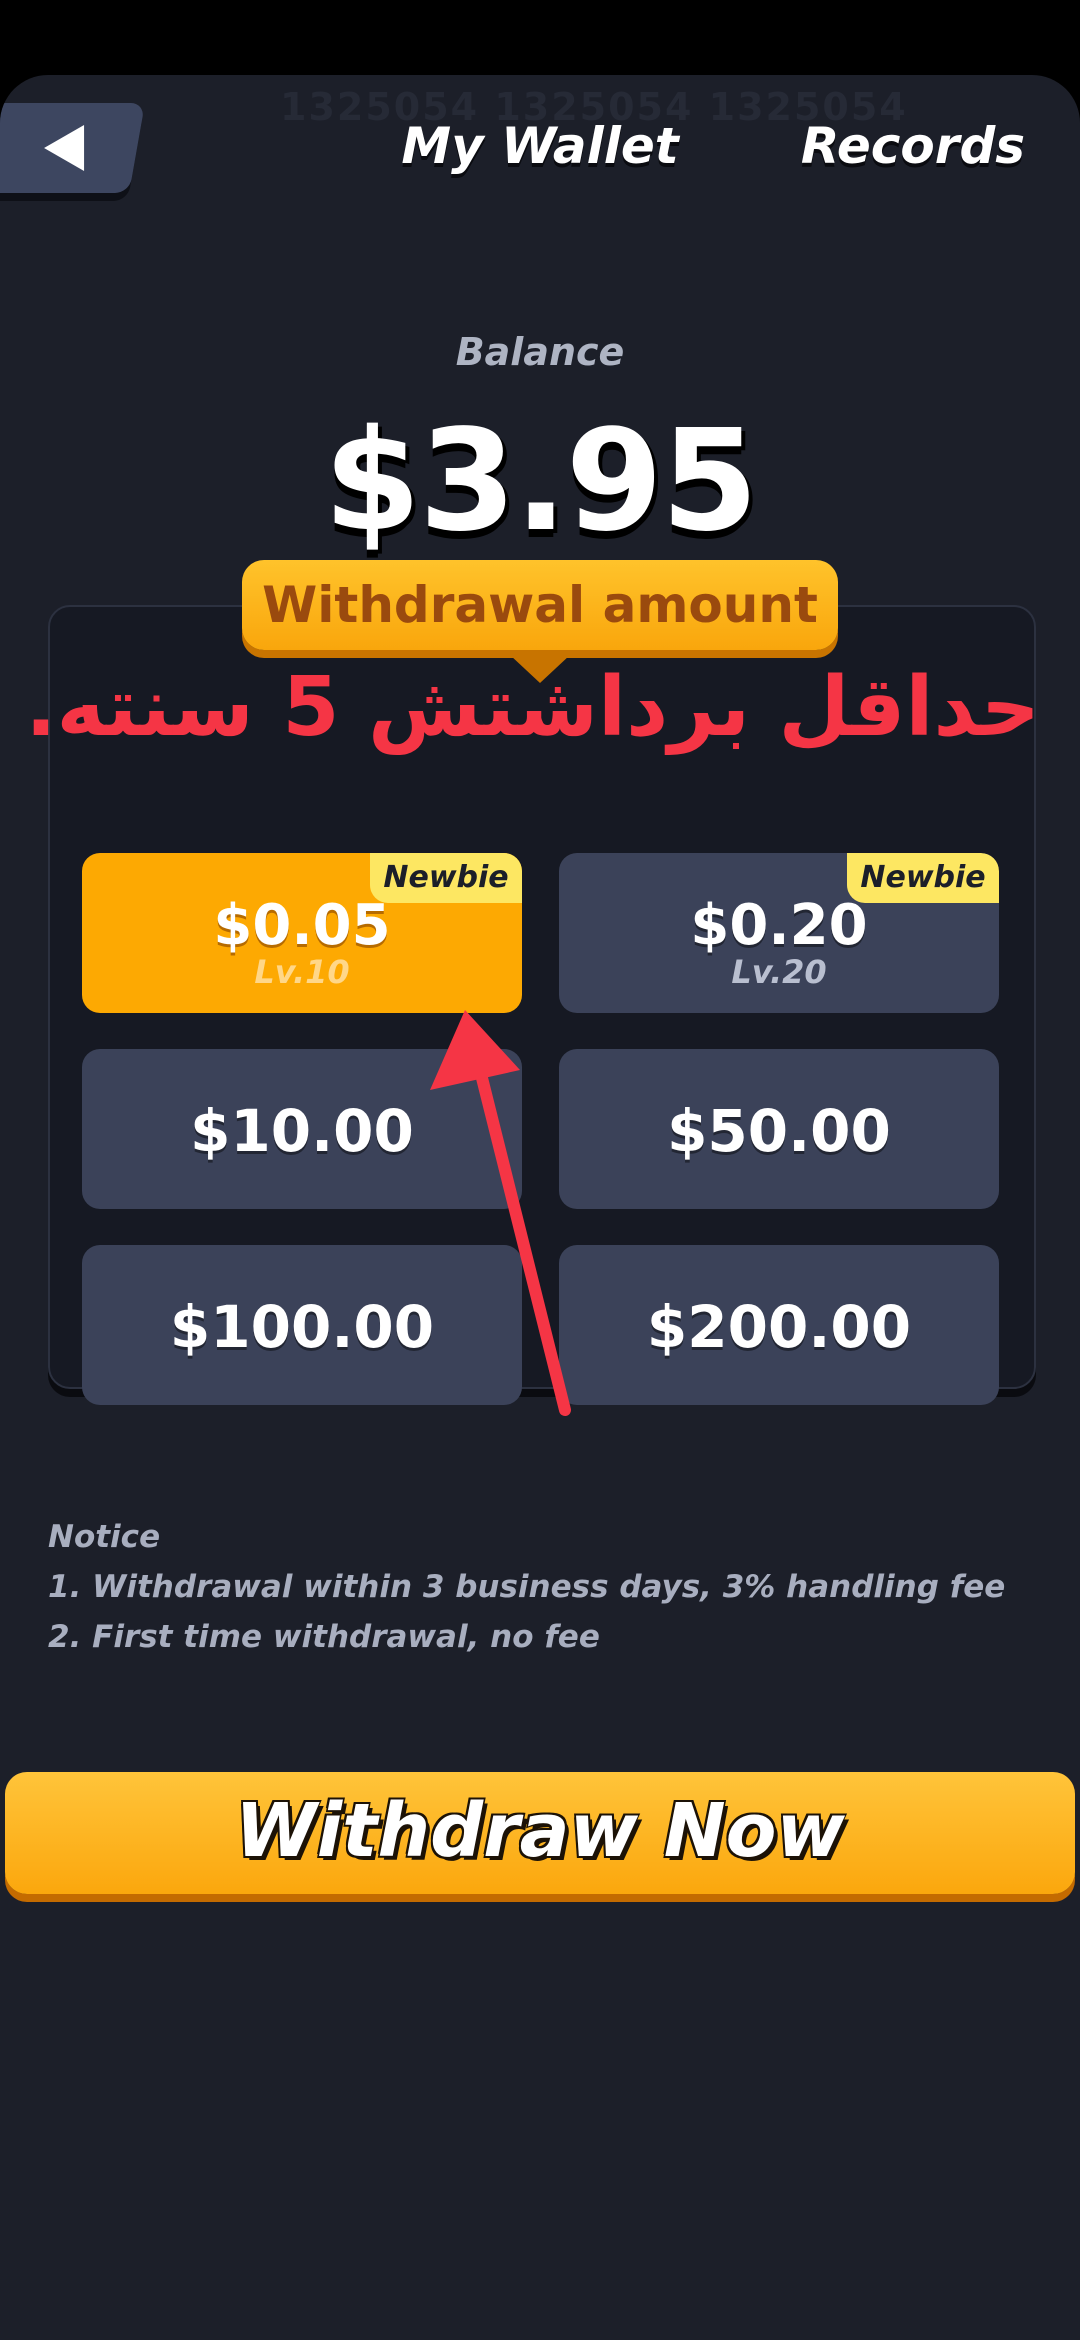 The height and width of the screenshot is (2340, 1080). What do you see at coordinates (540, 352) in the screenshot?
I see `balance-label: Balance` at bounding box center [540, 352].